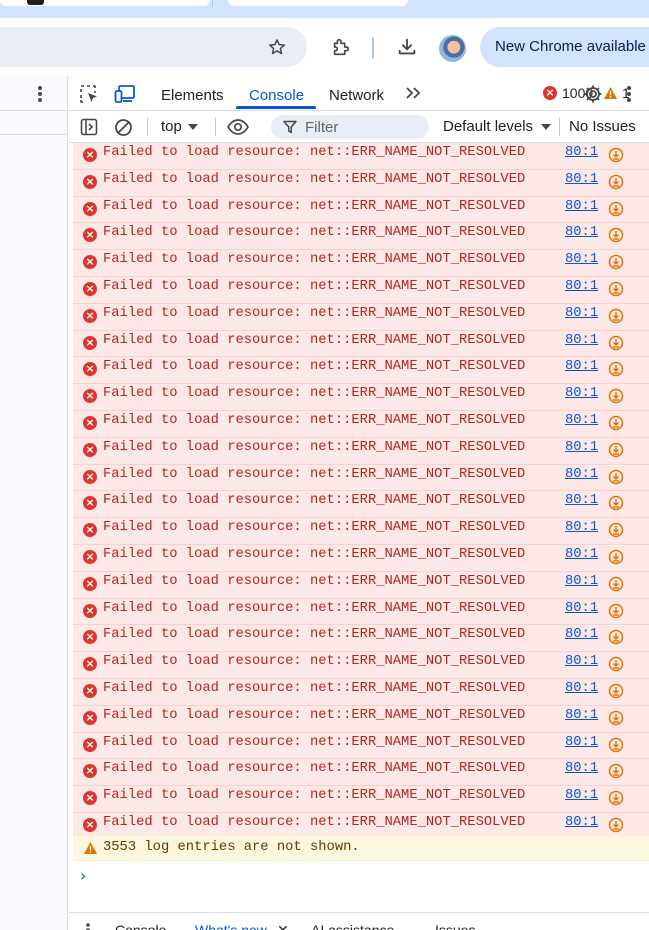  I want to click on issues-button: No Issues, so click(602, 126).